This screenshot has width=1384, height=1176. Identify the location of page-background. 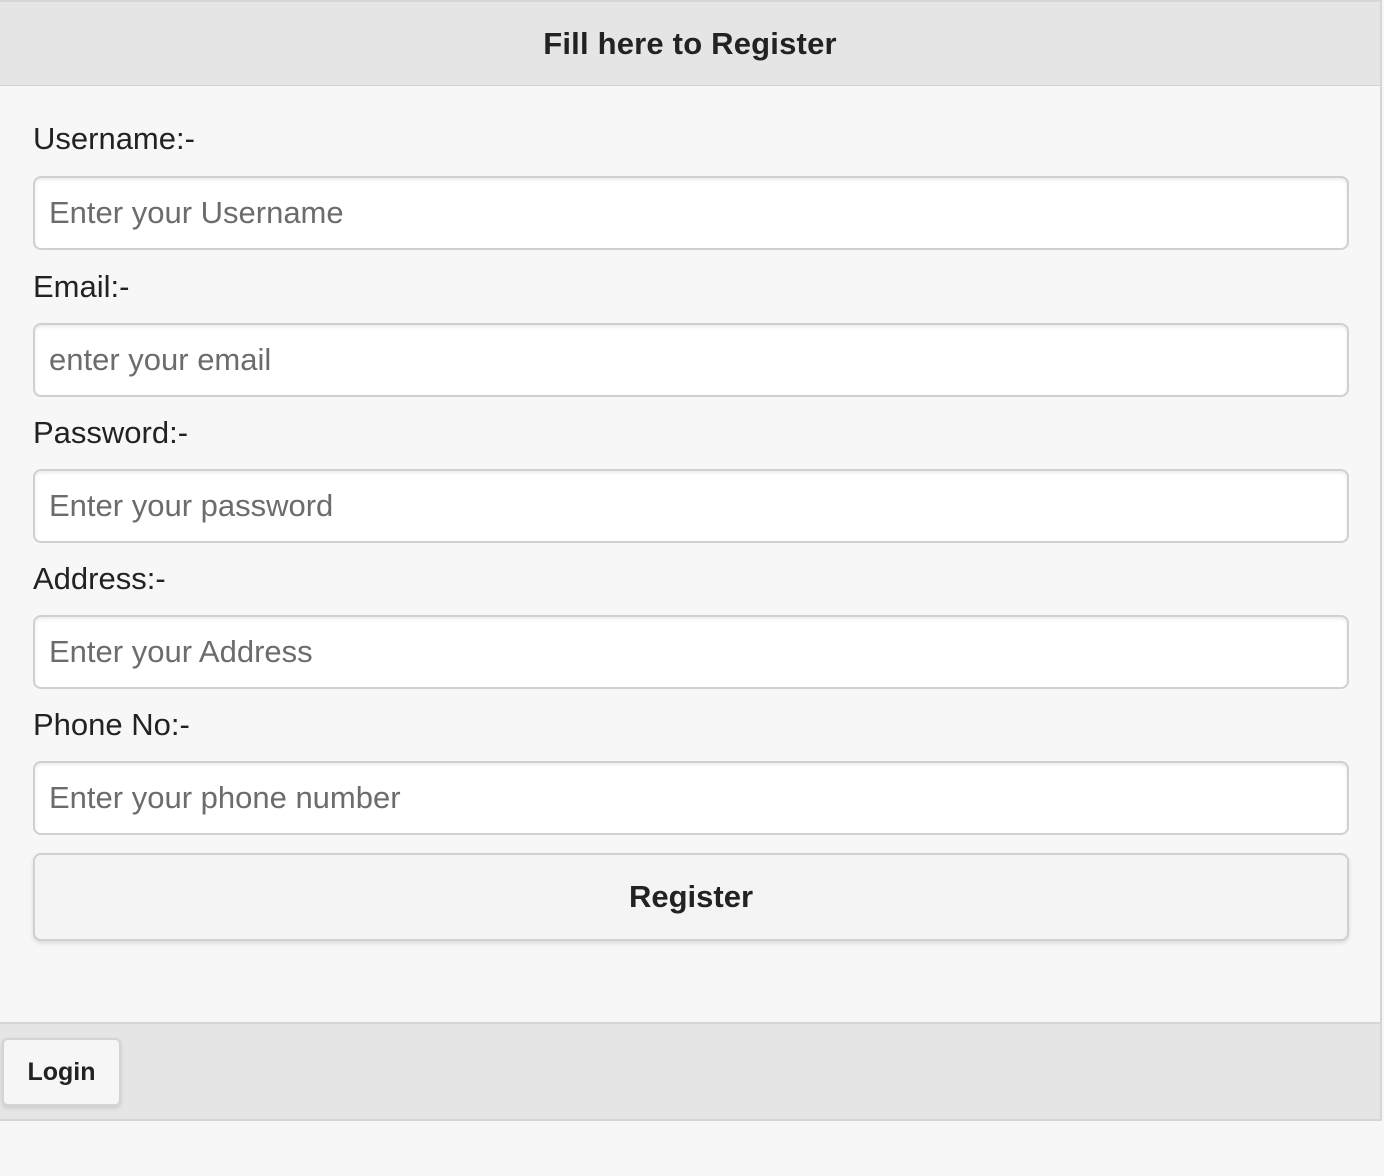
(692, 1148).